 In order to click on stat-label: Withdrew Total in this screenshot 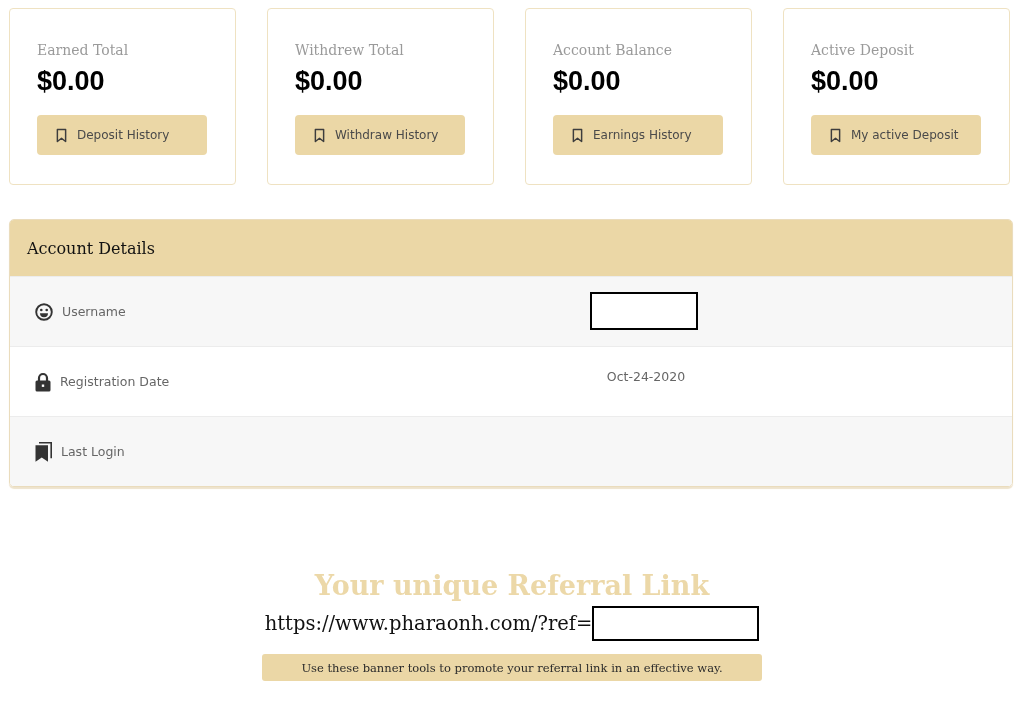, I will do `click(350, 50)`.